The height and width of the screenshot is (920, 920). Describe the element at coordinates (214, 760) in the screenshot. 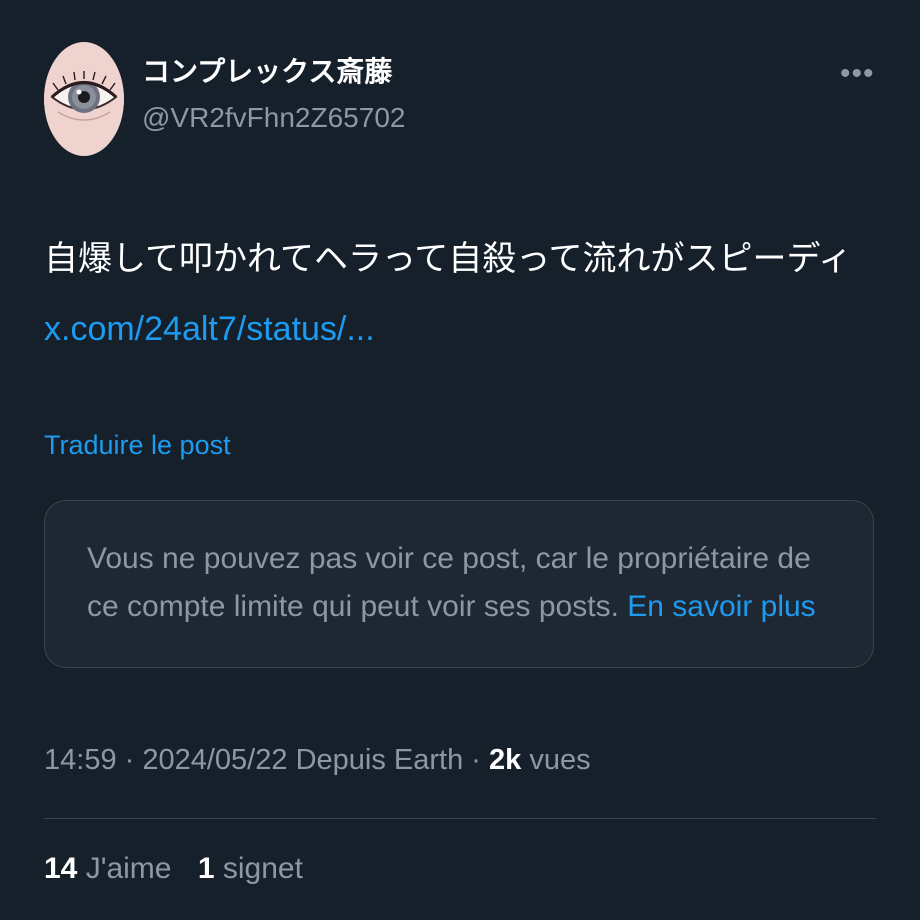

I see `post-date: 2024/05/22` at that location.